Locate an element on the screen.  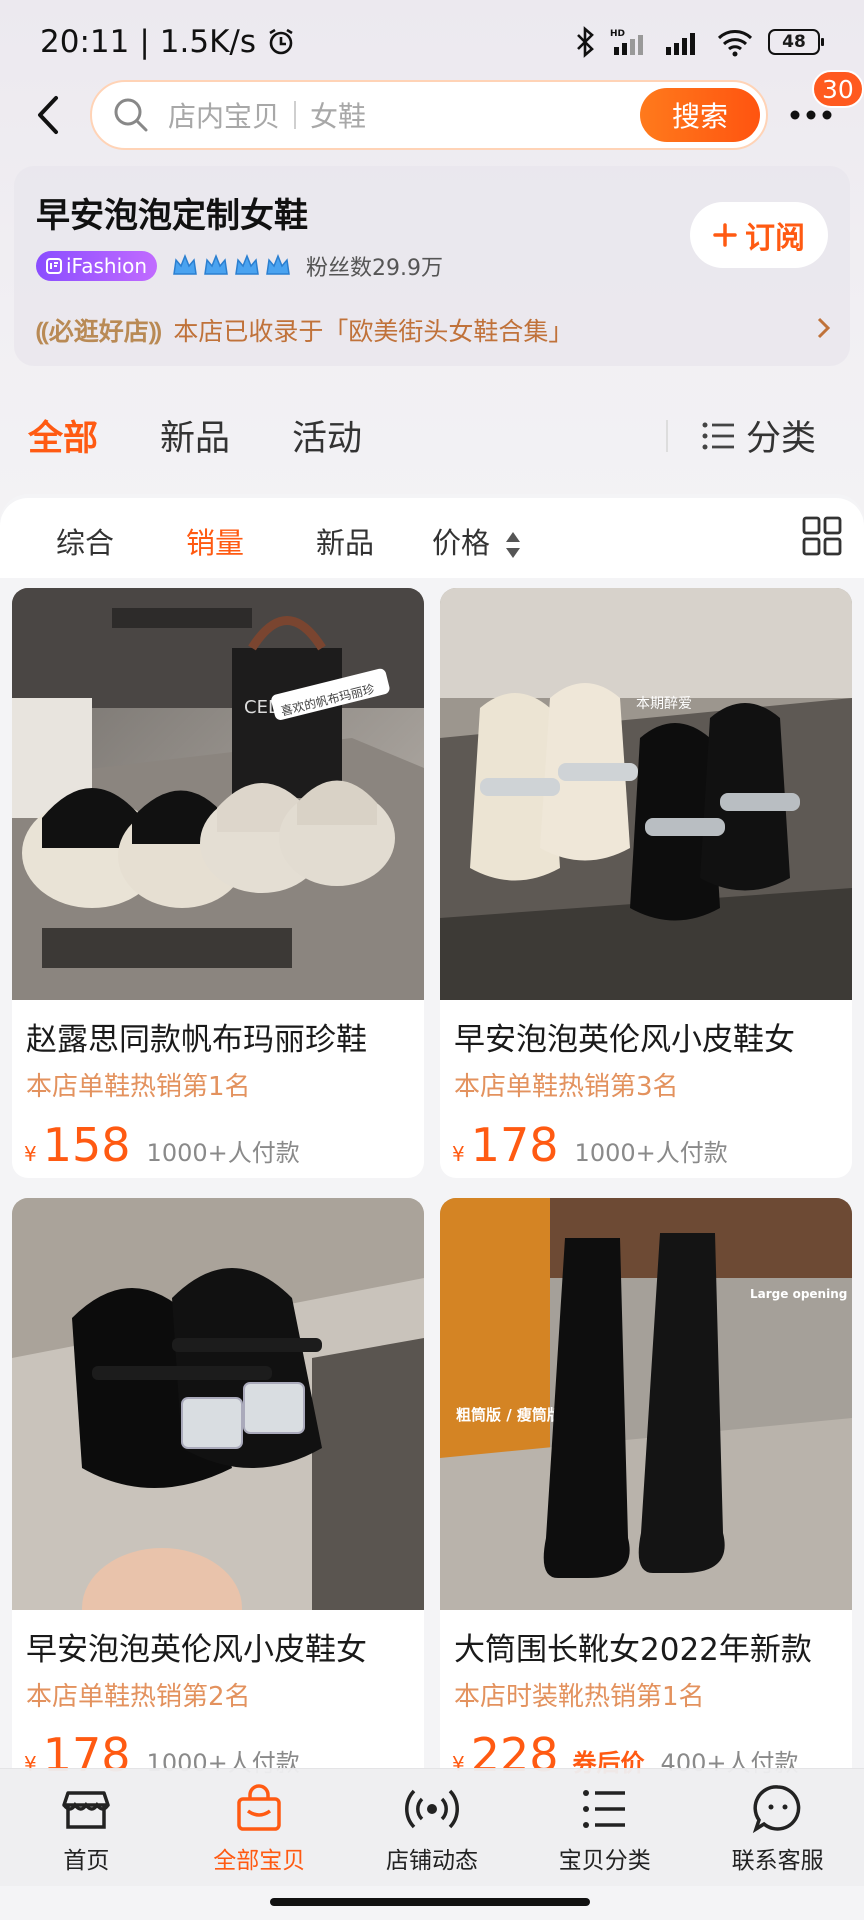
battery-indicator: 48 is located at coordinates (796, 42).